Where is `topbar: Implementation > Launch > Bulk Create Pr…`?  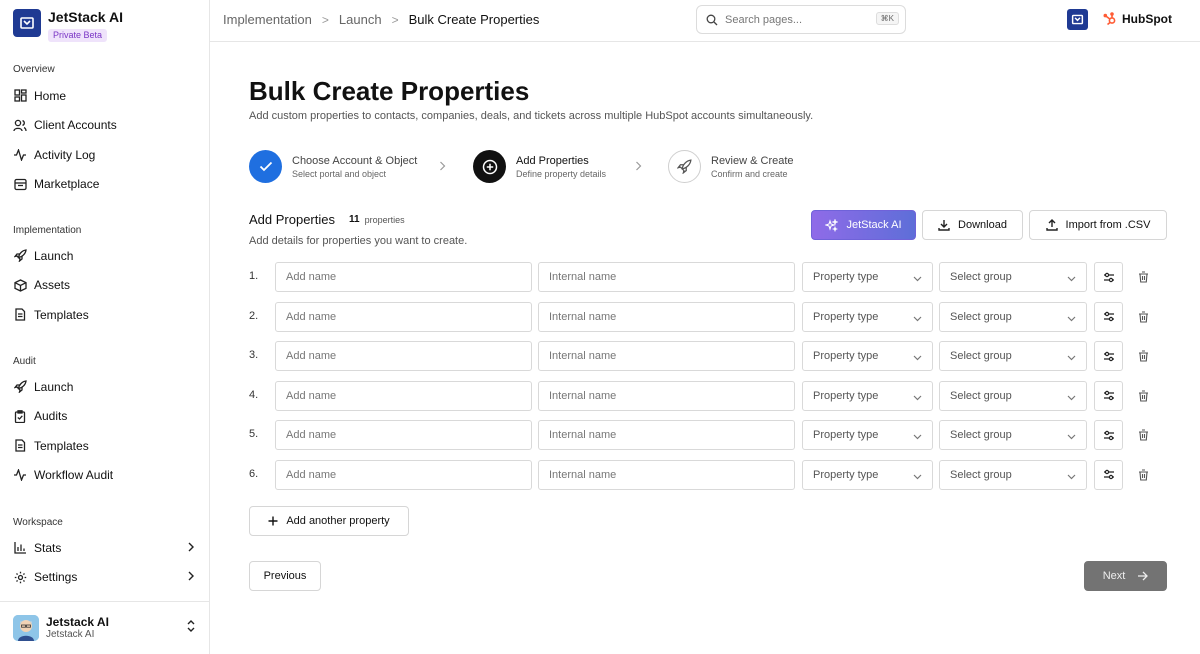 topbar: Implementation > Launch > Bulk Create Pr… is located at coordinates (705, 21).